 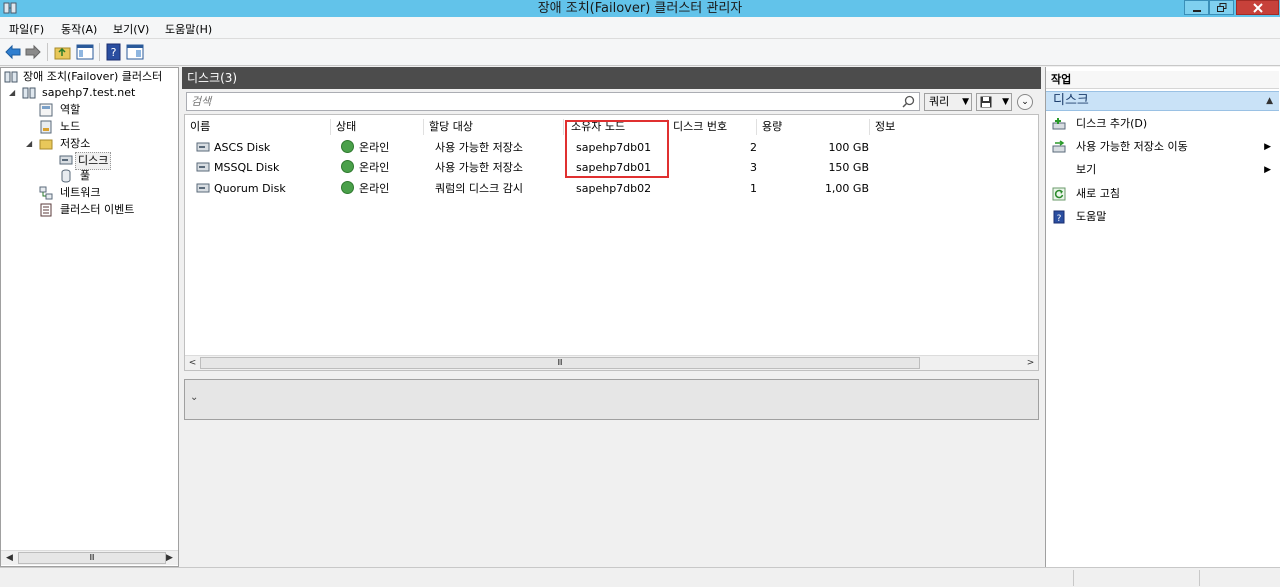 I want to click on cell-disk-number: 3, so click(x=753, y=167).